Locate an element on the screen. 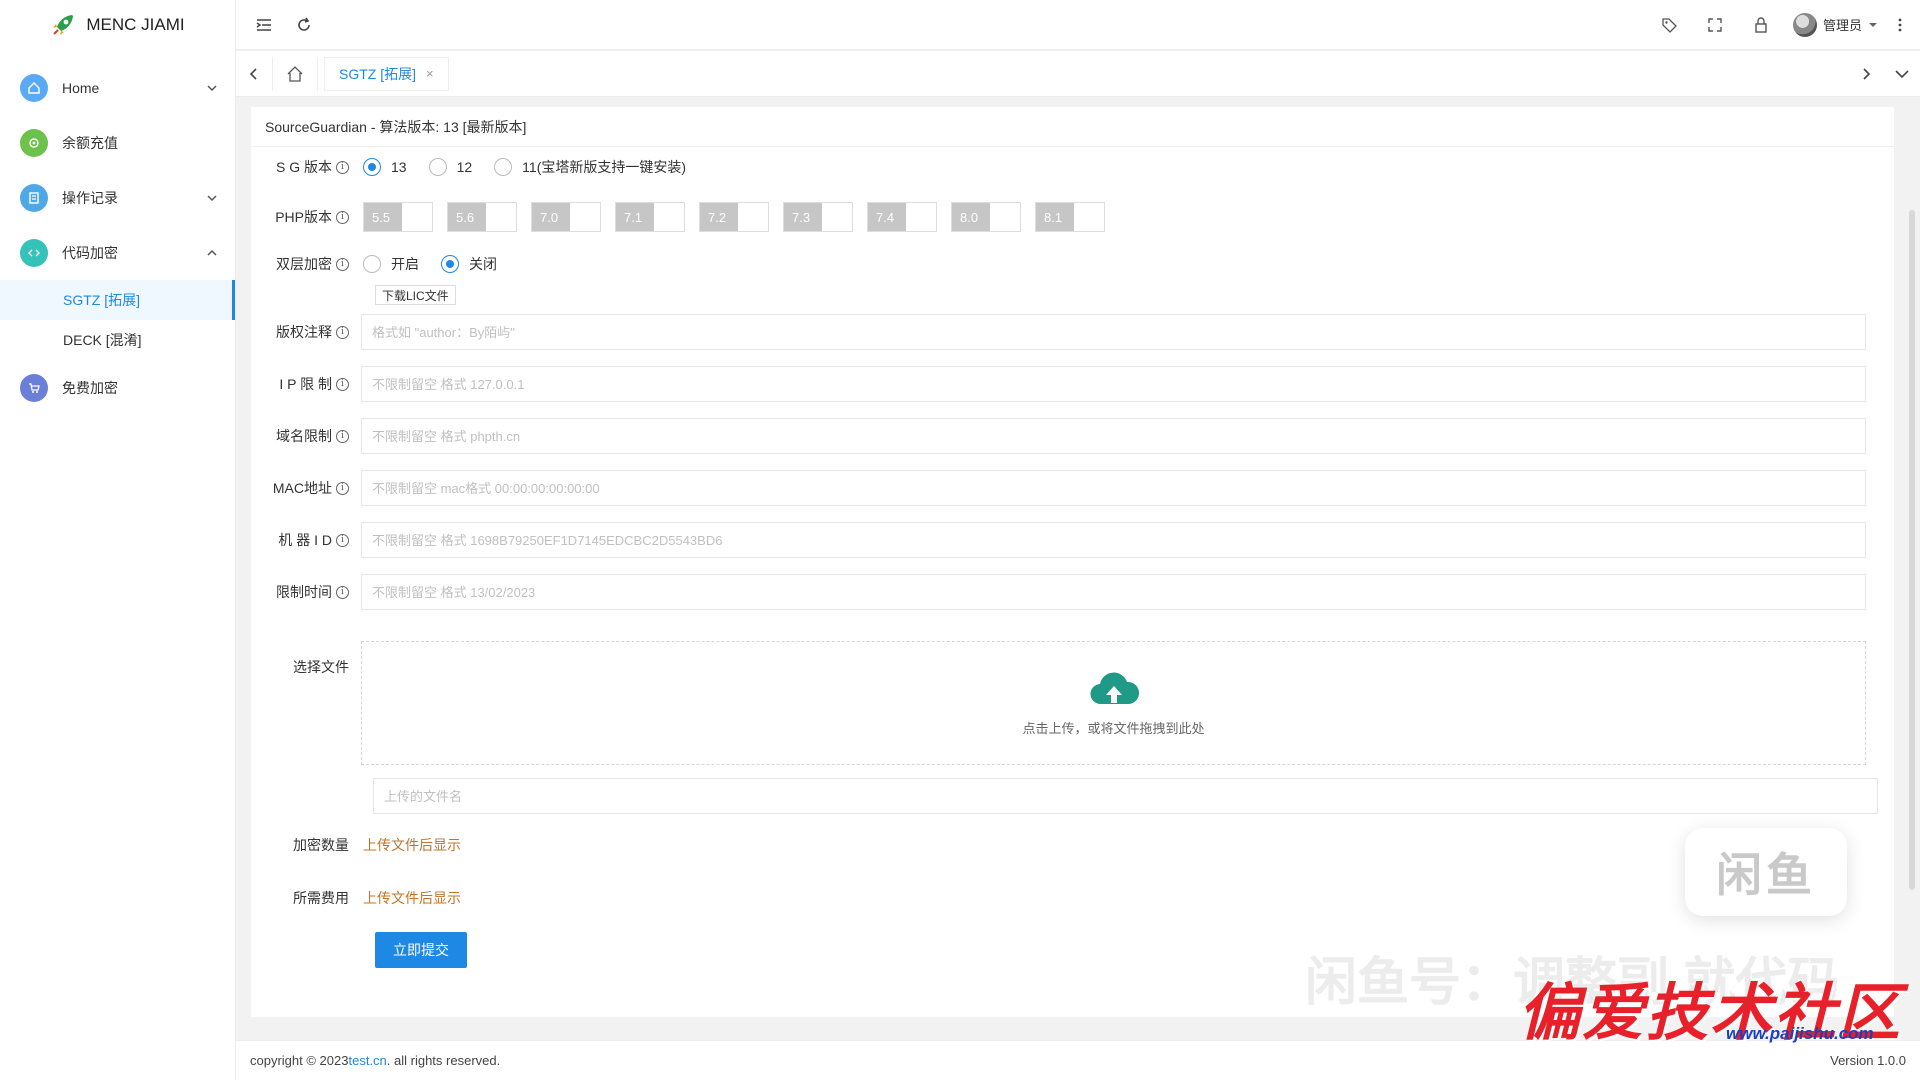 This screenshot has width=1920, height=1080. vertical-scrollbar is located at coordinates (1912, 550).